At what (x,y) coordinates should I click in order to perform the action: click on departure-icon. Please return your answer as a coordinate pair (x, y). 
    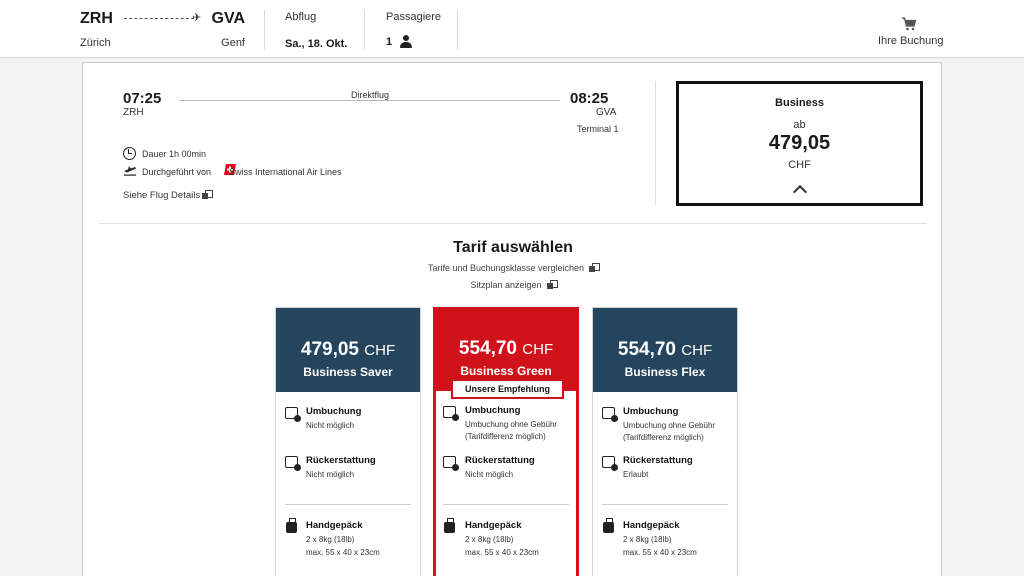
    Looking at the image, I should click on (130, 171).